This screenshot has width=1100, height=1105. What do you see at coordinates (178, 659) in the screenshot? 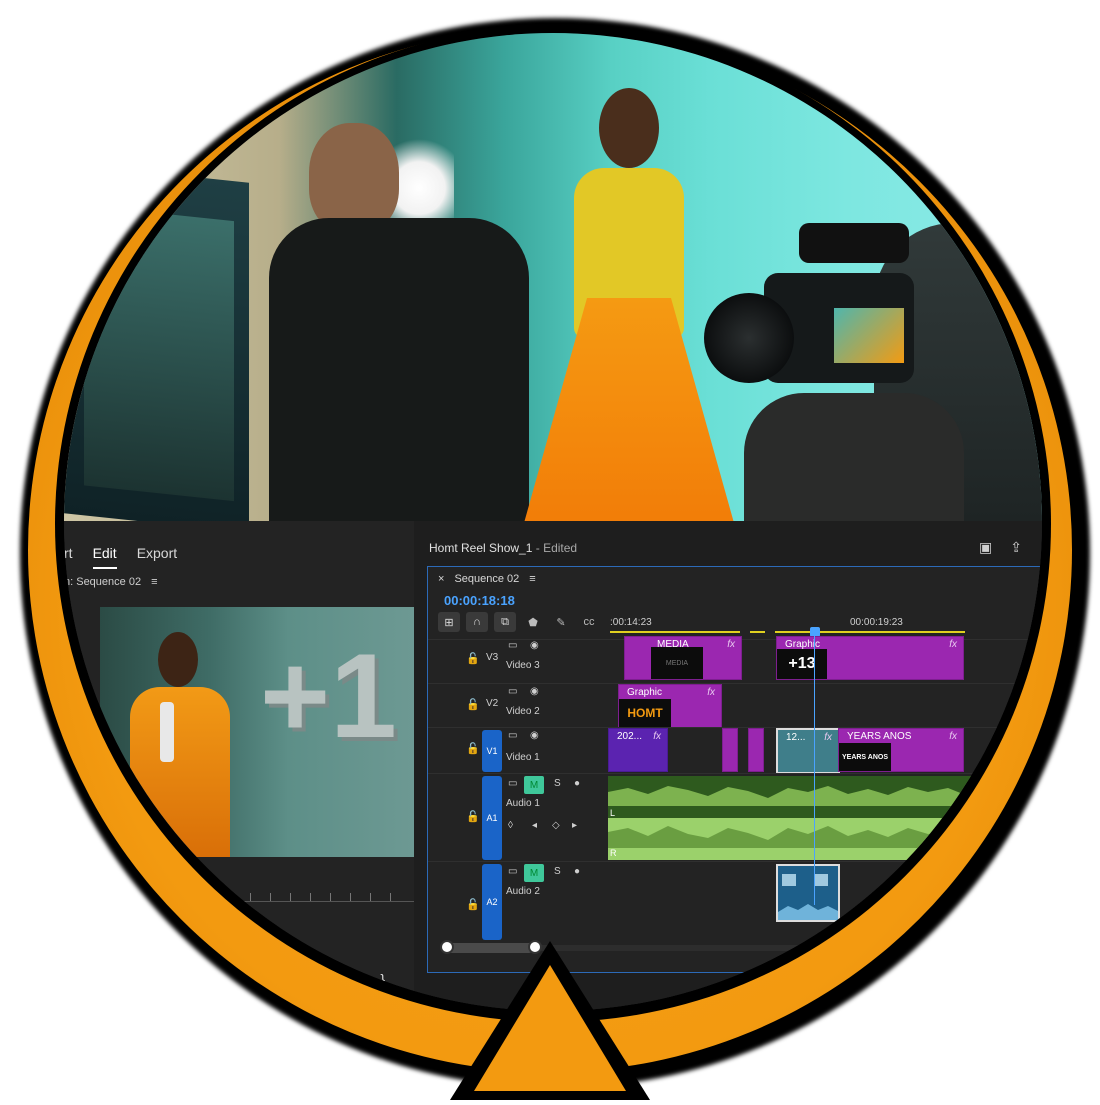
I see `preview-head` at bounding box center [178, 659].